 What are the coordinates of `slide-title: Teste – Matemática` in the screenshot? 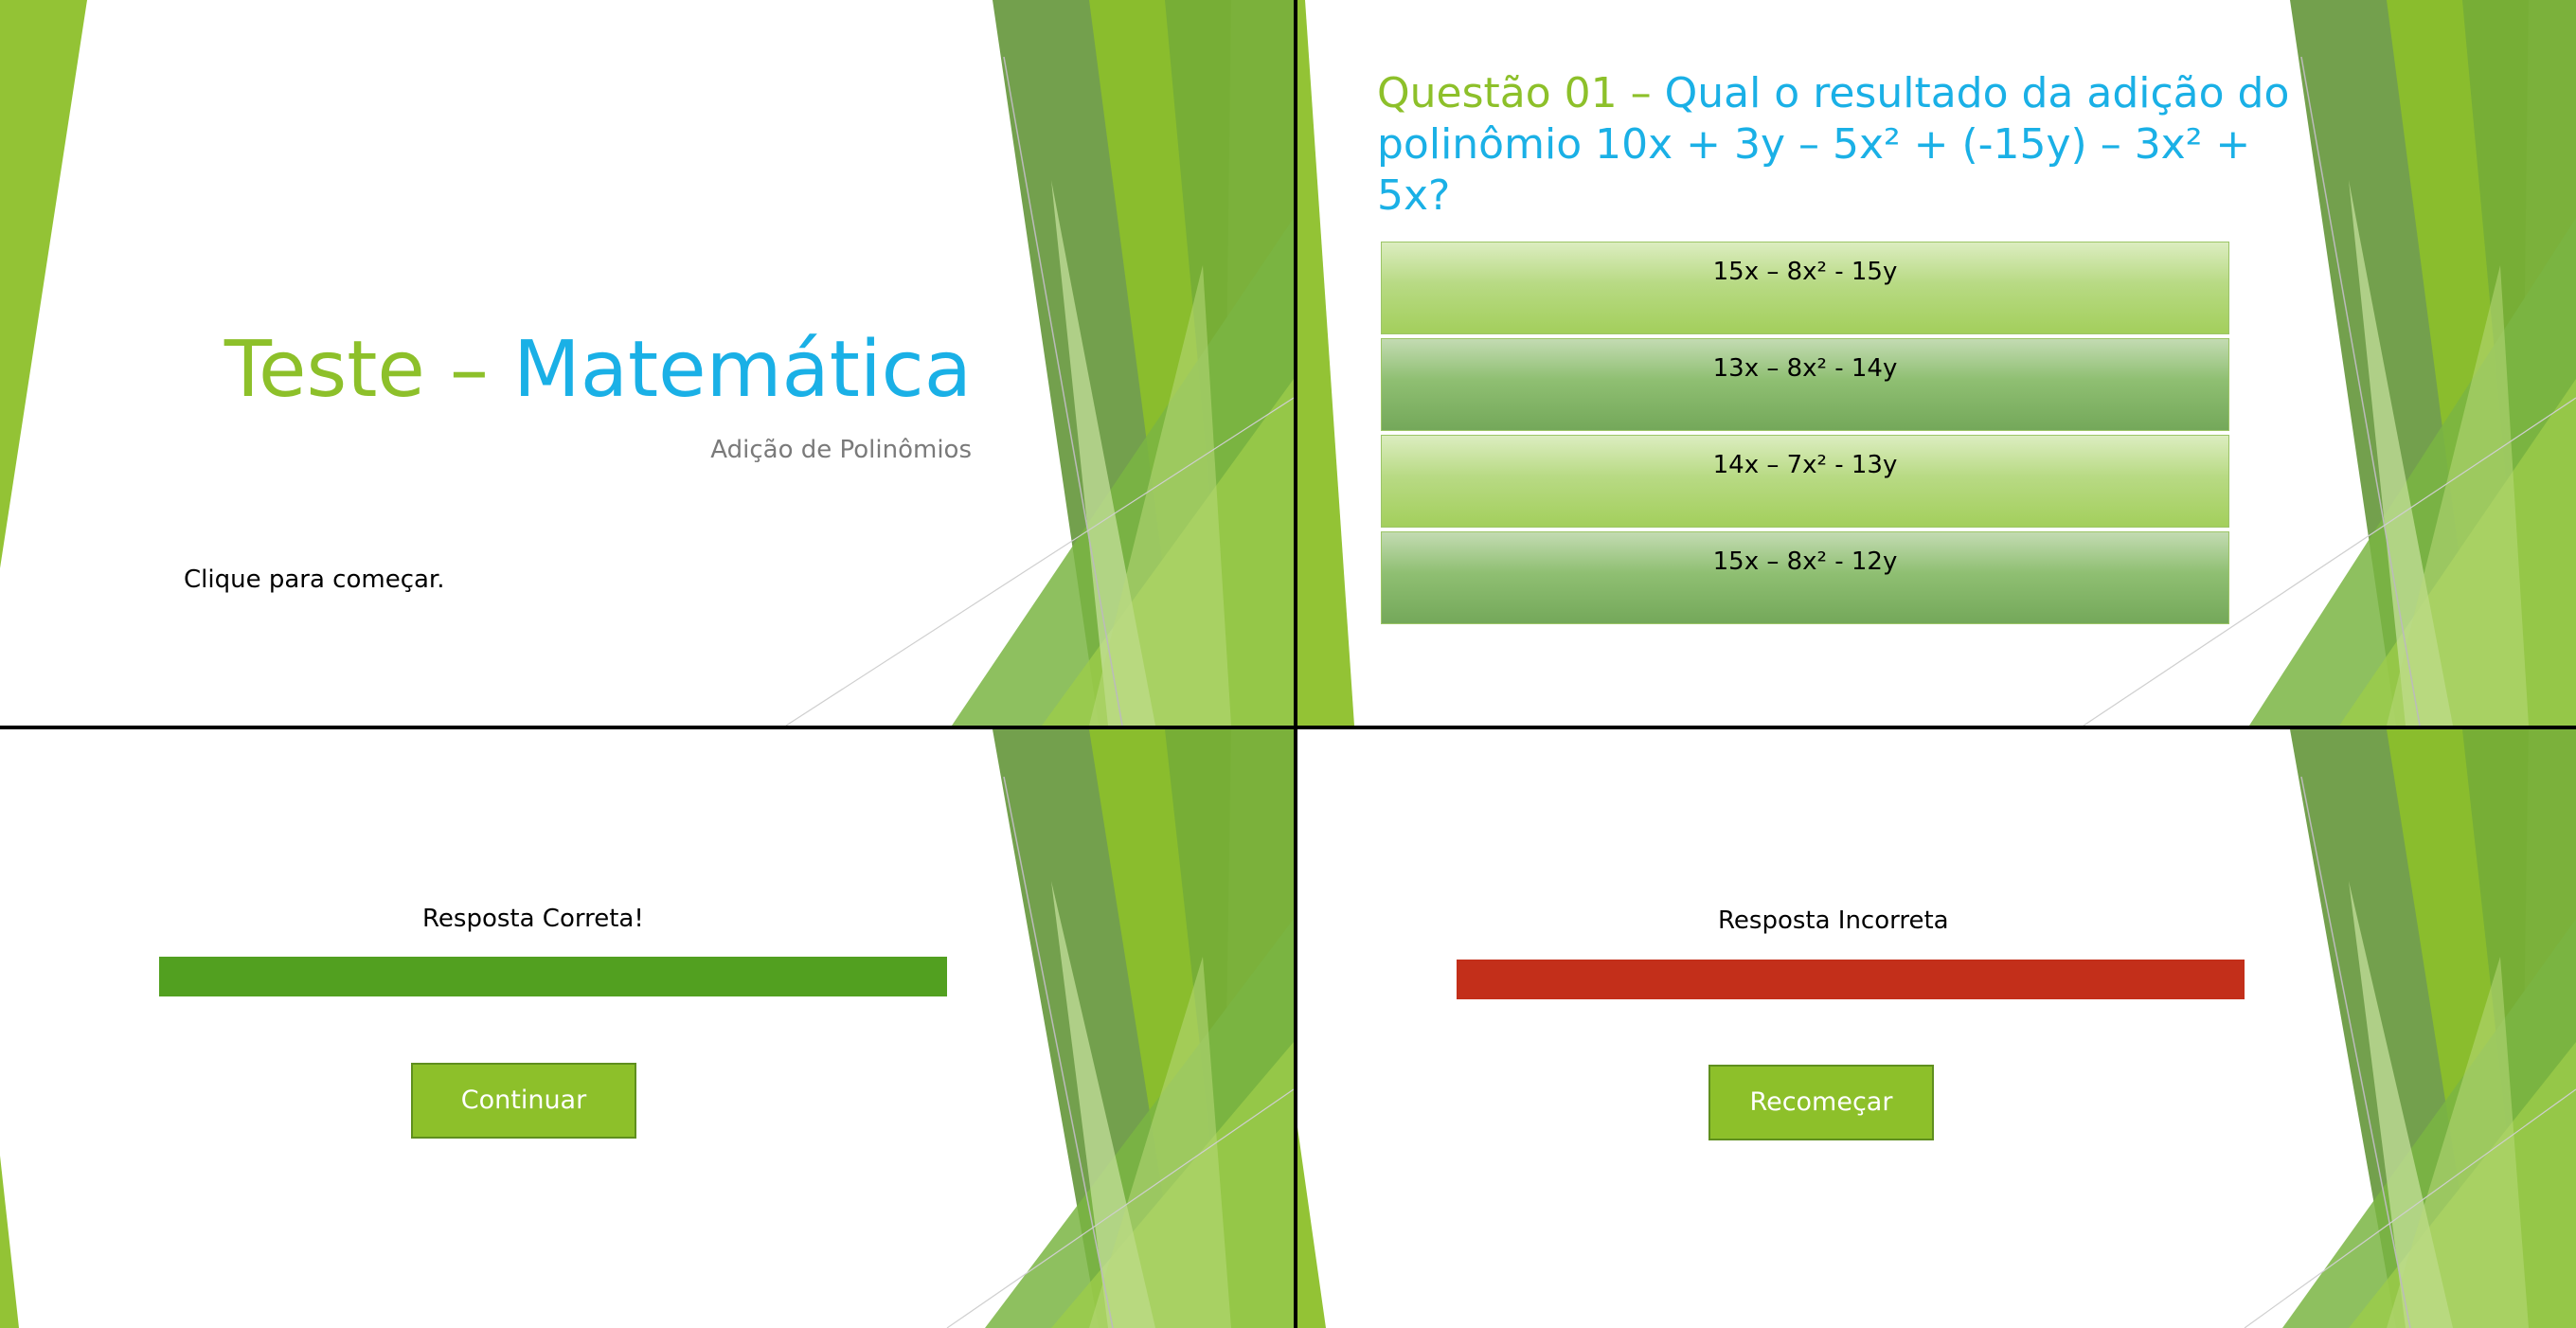 It's located at (598, 371).